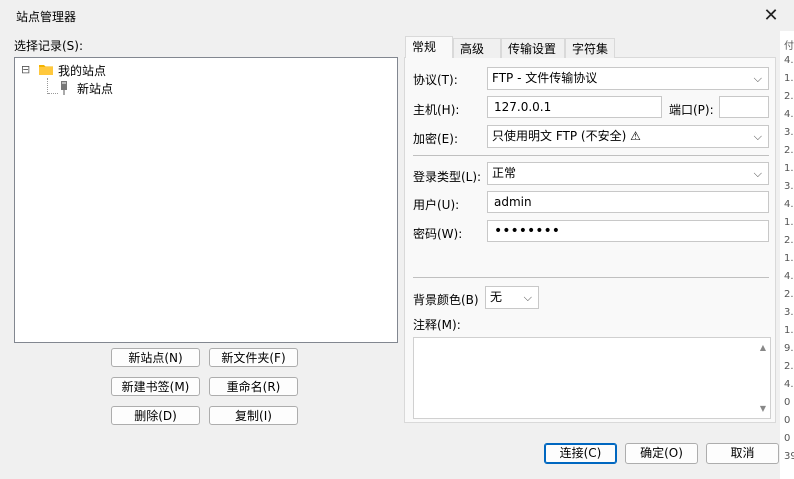 This screenshot has width=794, height=479. What do you see at coordinates (628, 231) in the screenshot?
I see `password-input: ••••••••` at bounding box center [628, 231].